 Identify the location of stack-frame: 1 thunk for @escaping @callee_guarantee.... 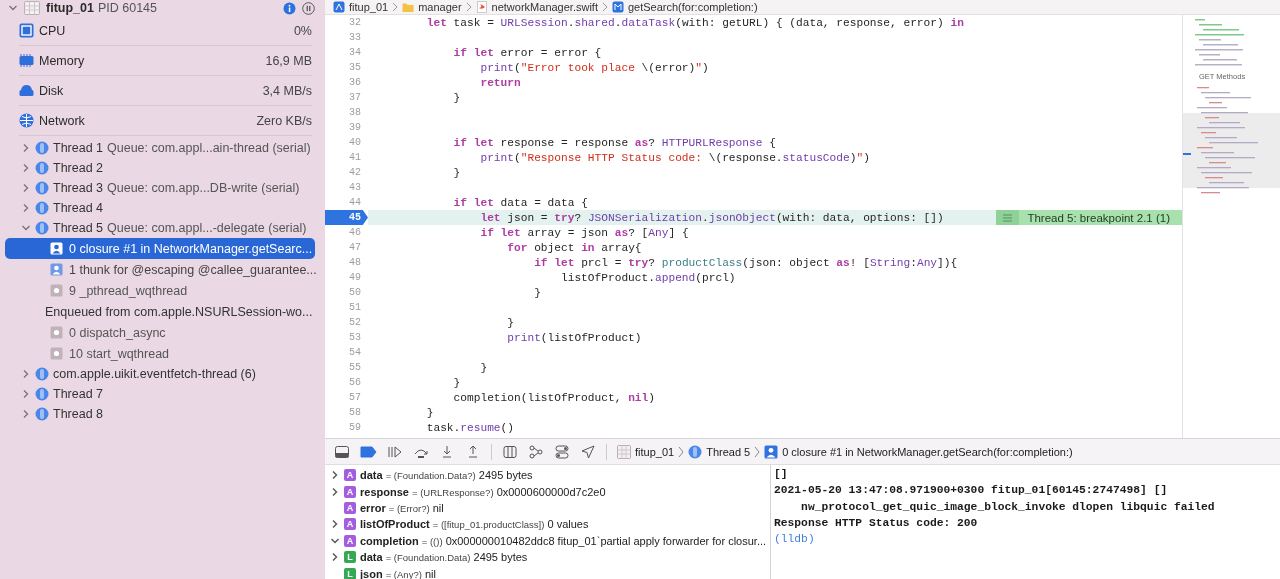
(160, 269).